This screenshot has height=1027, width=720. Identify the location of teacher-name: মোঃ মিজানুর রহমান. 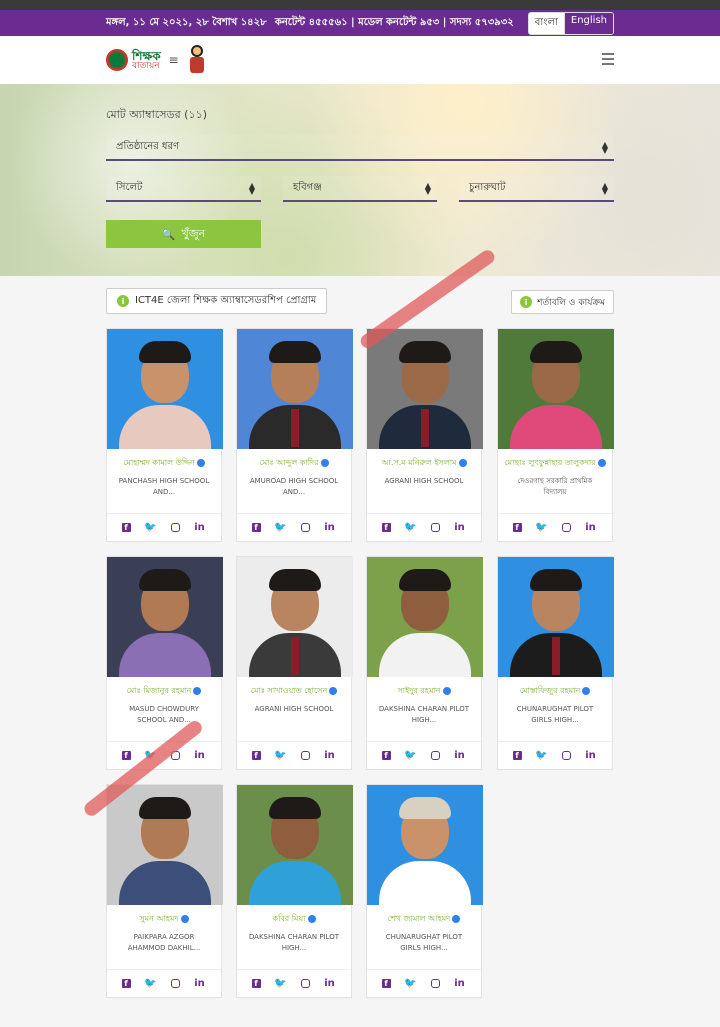
(164, 691).